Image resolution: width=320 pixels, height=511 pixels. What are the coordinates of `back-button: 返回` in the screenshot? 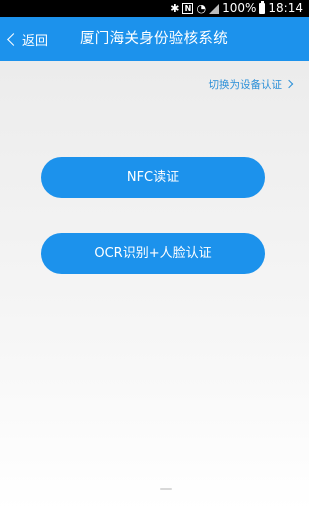 It's located at (27, 39).